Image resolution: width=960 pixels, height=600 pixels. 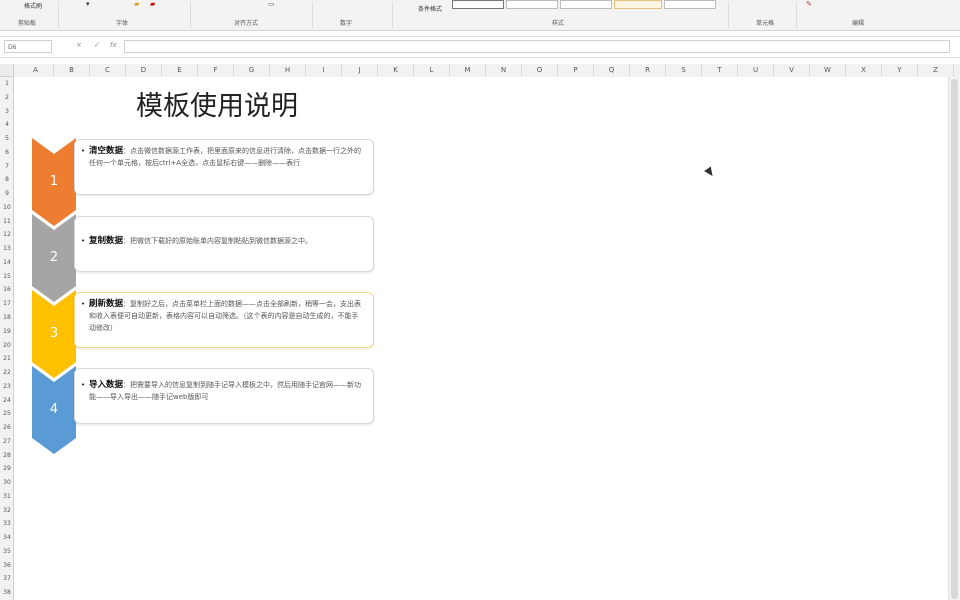 I want to click on row-header: 14, so click(x=7, y=263).